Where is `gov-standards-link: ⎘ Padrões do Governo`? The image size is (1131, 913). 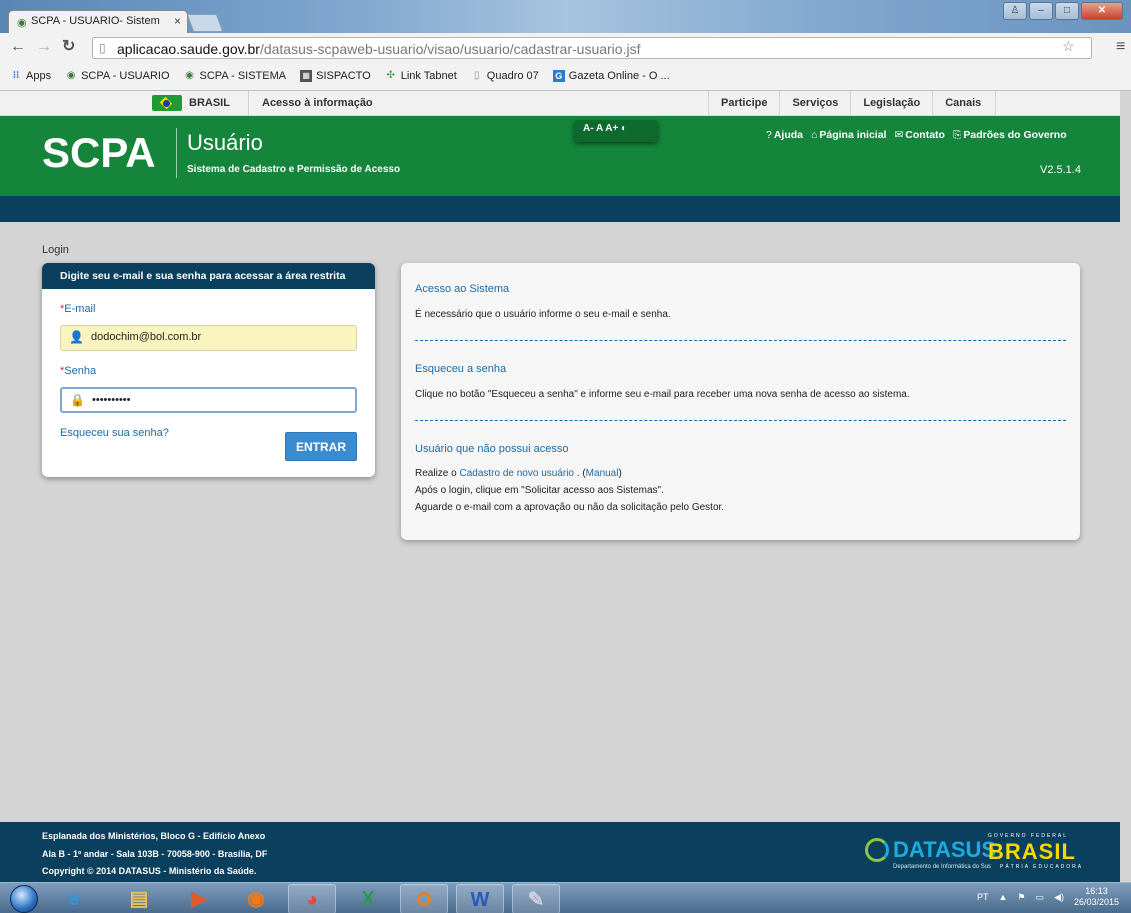 gov-standards-link: ⎘ Padrões do Governo is located at coordinates (1010, 135).